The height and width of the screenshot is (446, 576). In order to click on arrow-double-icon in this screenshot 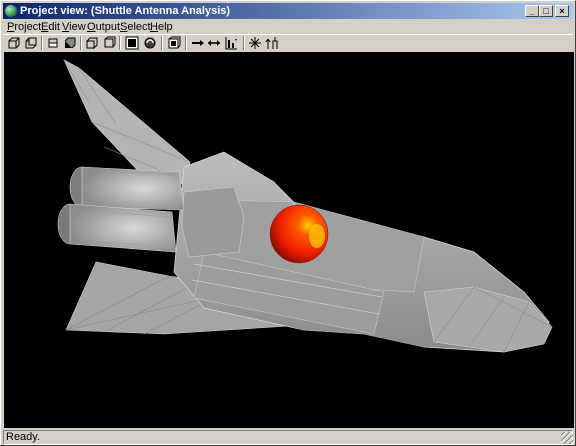, I will do `click(214, 43)`.